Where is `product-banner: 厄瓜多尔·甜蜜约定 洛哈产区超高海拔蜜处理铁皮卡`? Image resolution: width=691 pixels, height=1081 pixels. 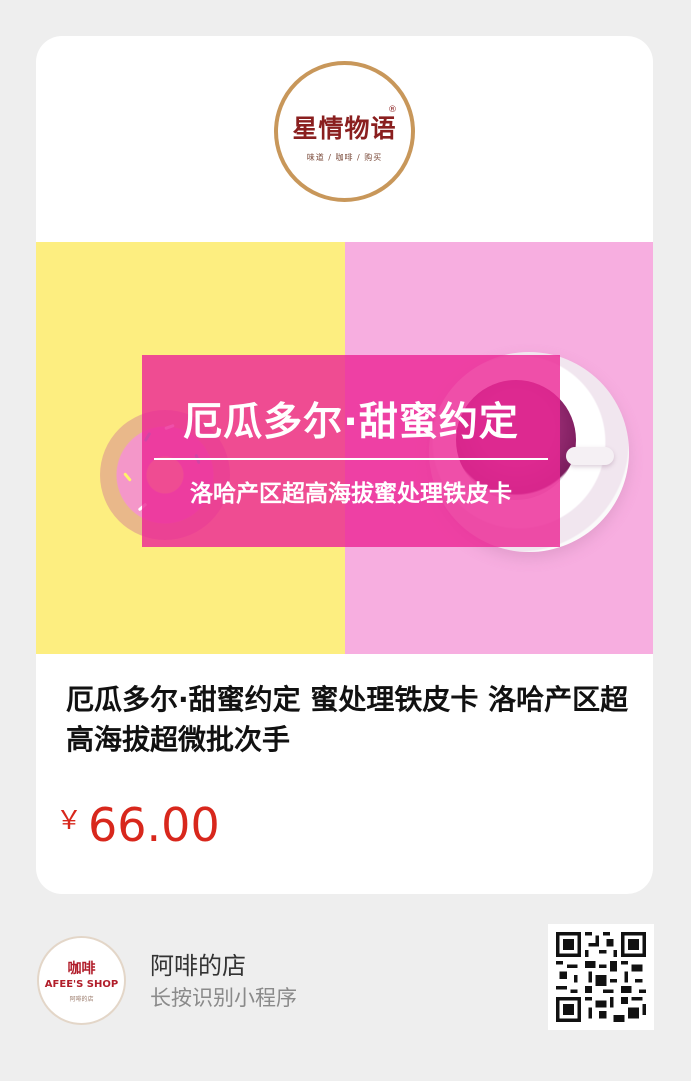 product-banner: 厄瓜多尔·甜蜜约定 洛哈产区超高海拔蜜处理铁皮卡 is located at coordinates (351, 451).